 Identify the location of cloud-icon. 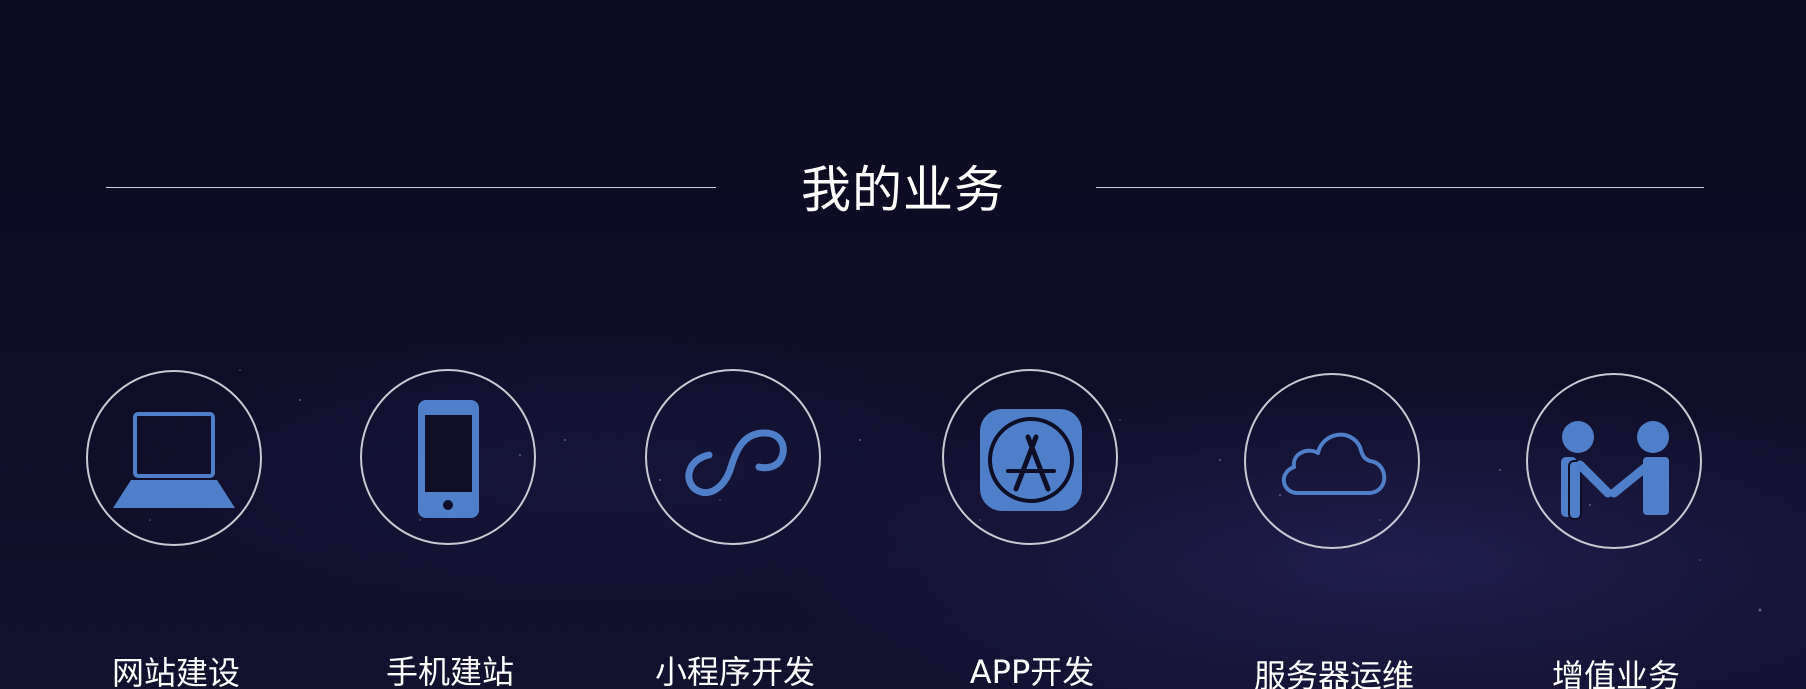
(1334, 463).